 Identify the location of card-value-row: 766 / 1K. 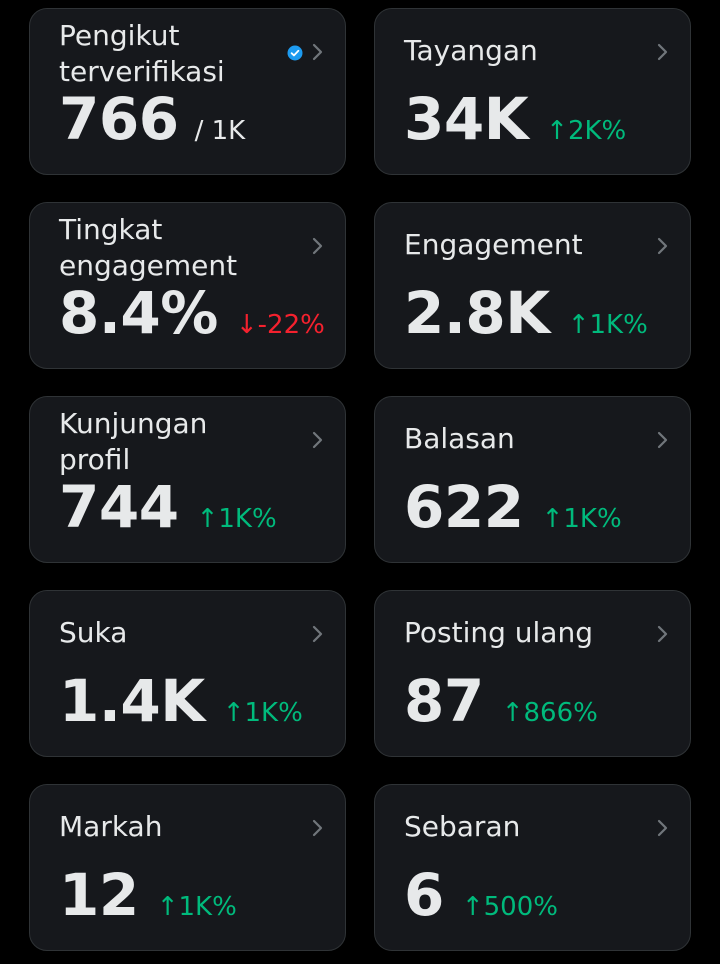
(152, 119).